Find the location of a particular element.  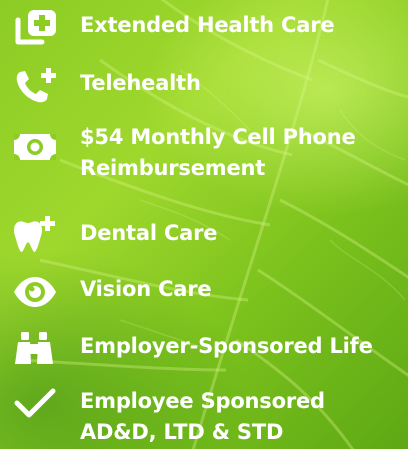

medical-folder-plus-icon is located at coordinates (35, 27).